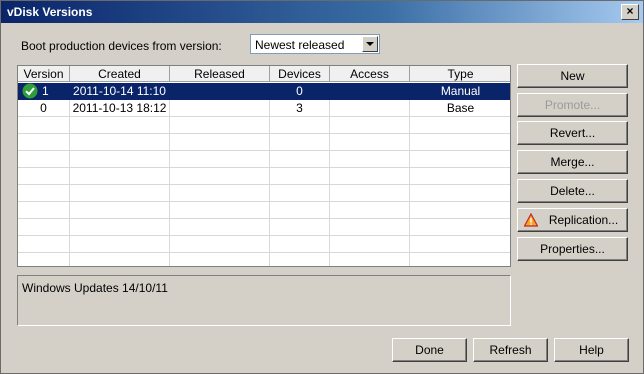 This screenshot has width=644, height=374. I want to click on table-row: 1 2011-10-14 11:10 0 Manual, so click(264, 91).